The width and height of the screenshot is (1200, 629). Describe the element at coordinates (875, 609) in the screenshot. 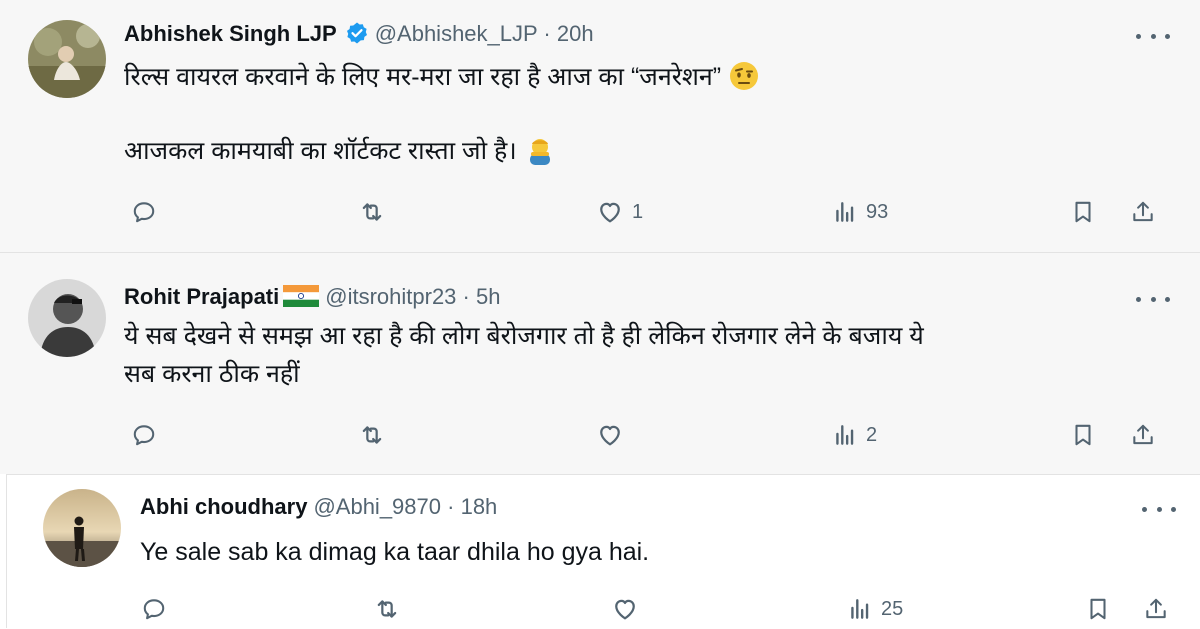

I see `views-button: 25` at that location.